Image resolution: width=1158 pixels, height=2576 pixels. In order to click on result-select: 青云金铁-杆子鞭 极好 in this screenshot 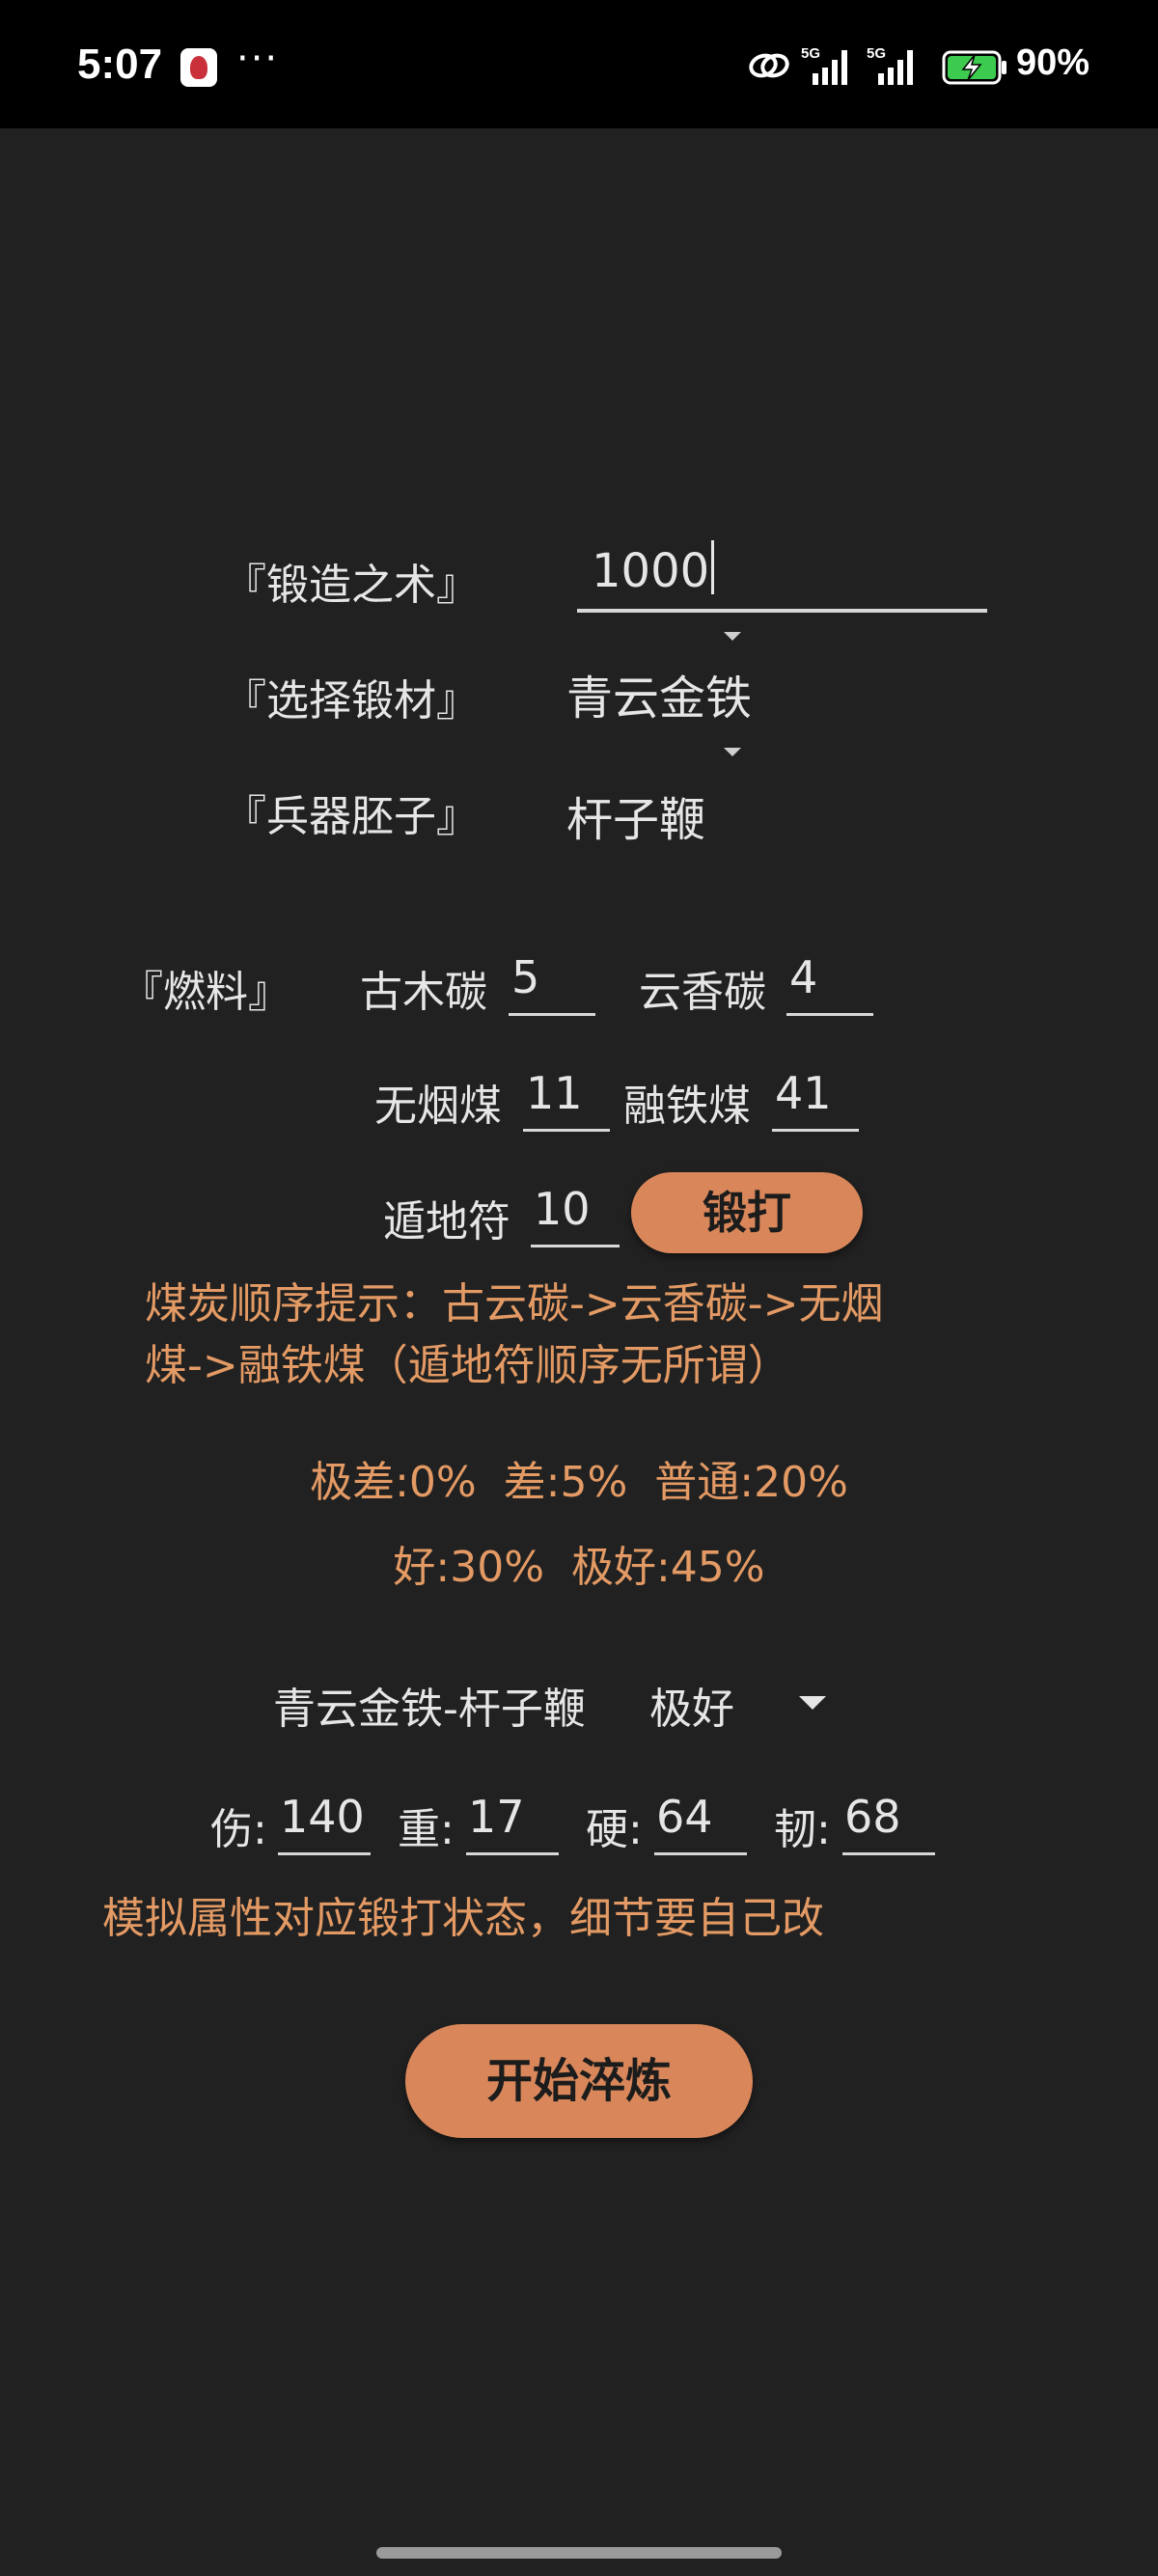, I will do `click(562, 1703)`.